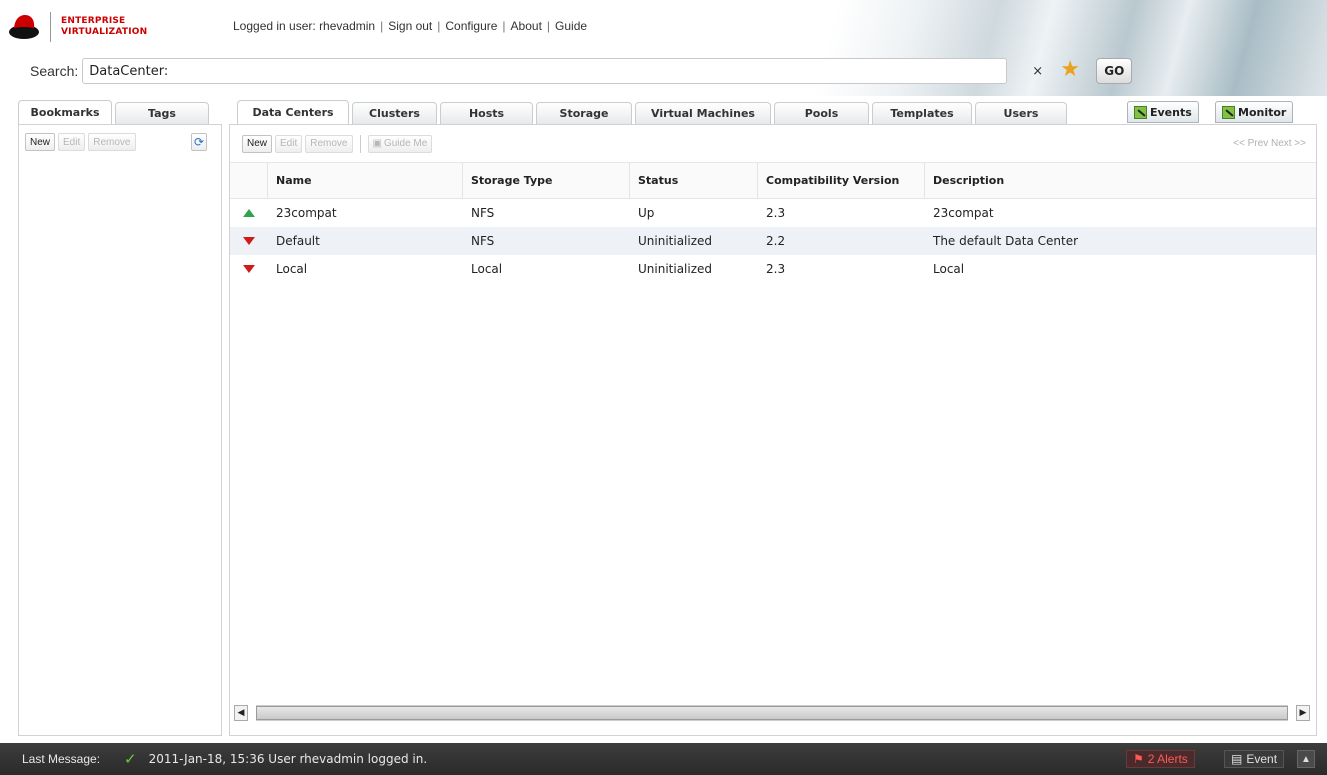  I want to click on monitor-tab: Monitor, so click(1254, 112).